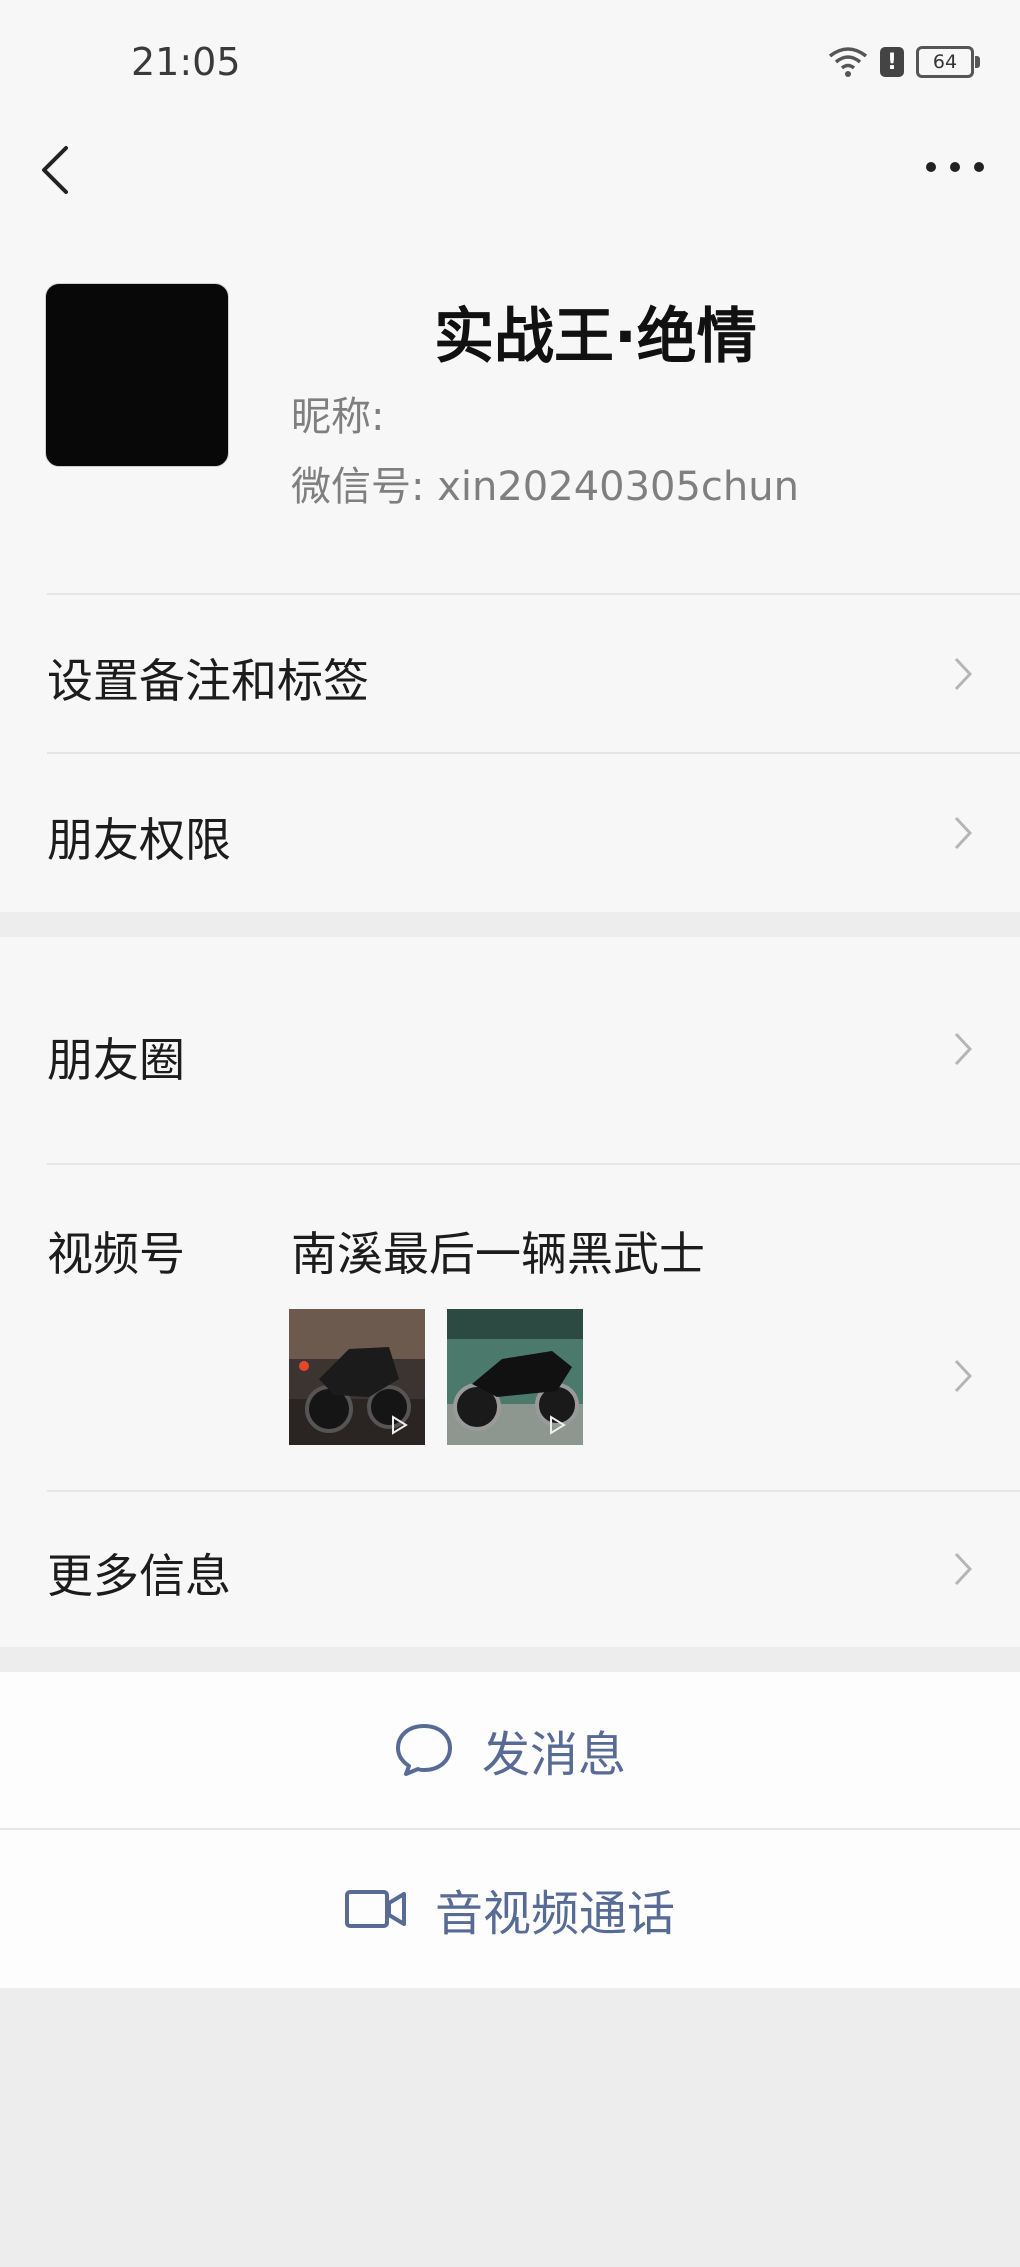 The height and width of the screenshot is (2267, 1020). What do you see at coordinates (931, 167) in the screenshot?
I see `more-dots-icon` at bounding box center [931, 167].